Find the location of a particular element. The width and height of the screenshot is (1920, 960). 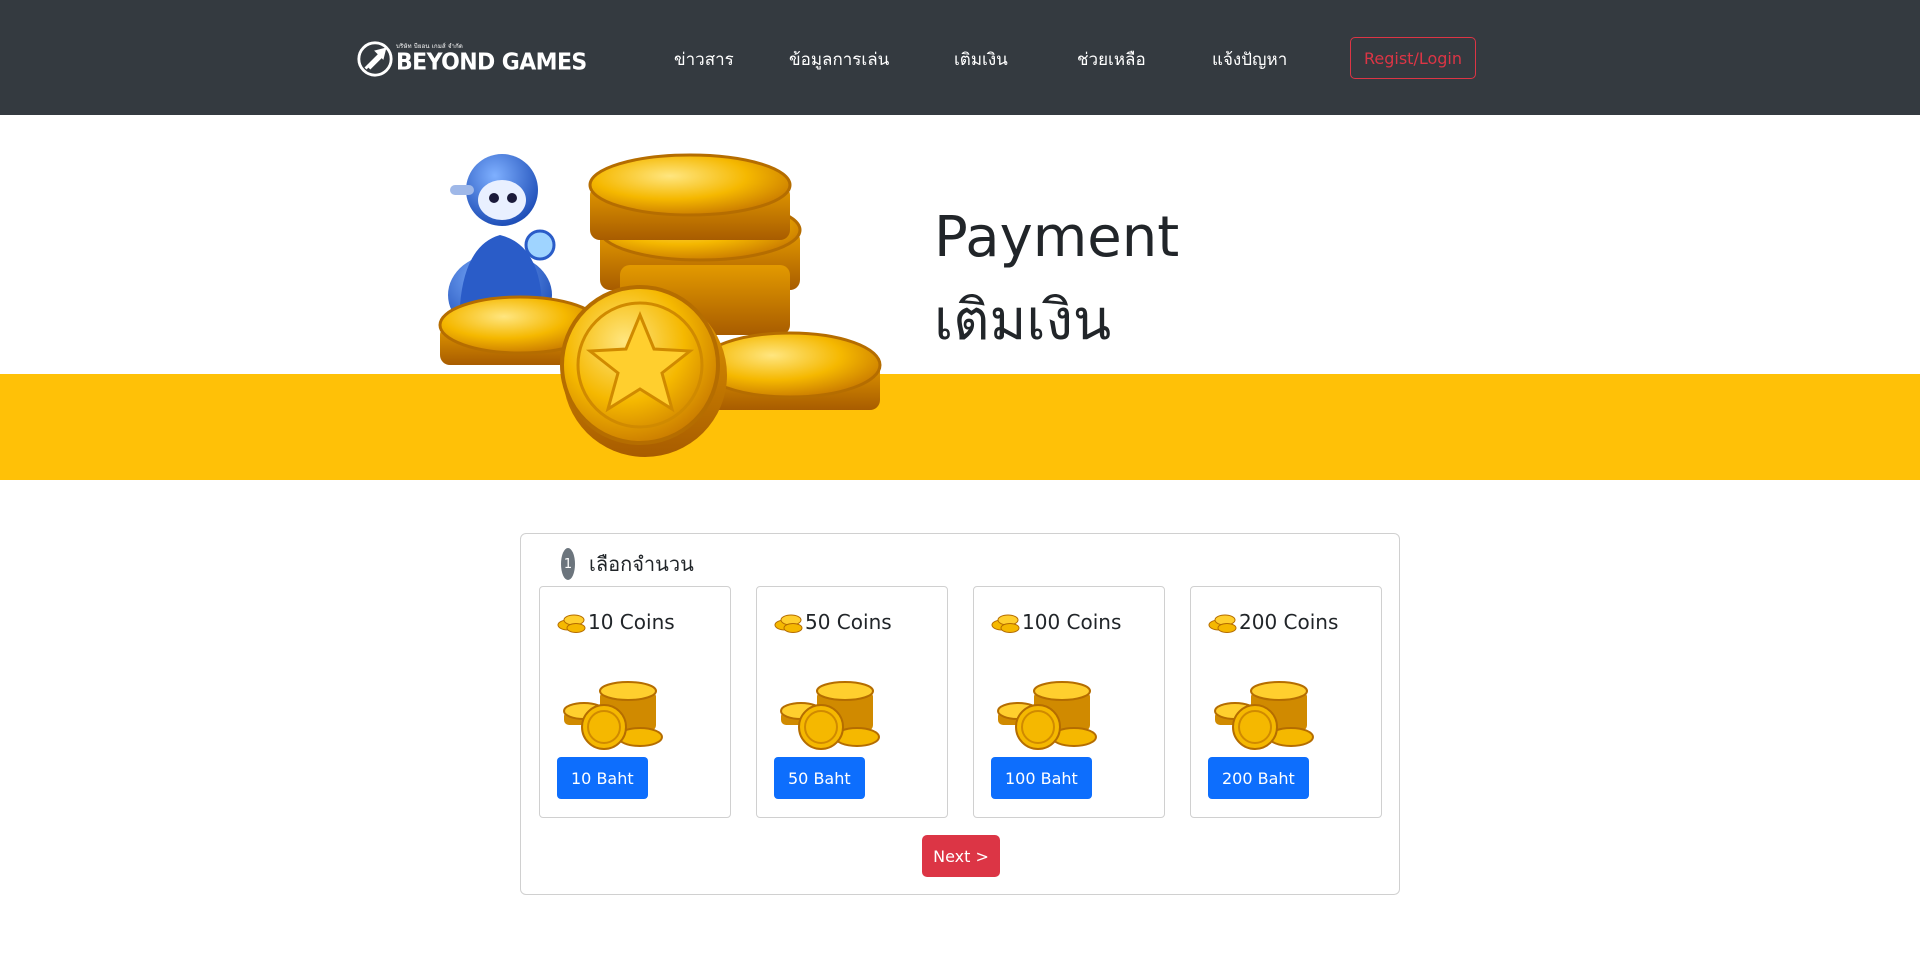

nav-item-report-issue: แจ้งปัญหา is located at coordinates (1249, 59).